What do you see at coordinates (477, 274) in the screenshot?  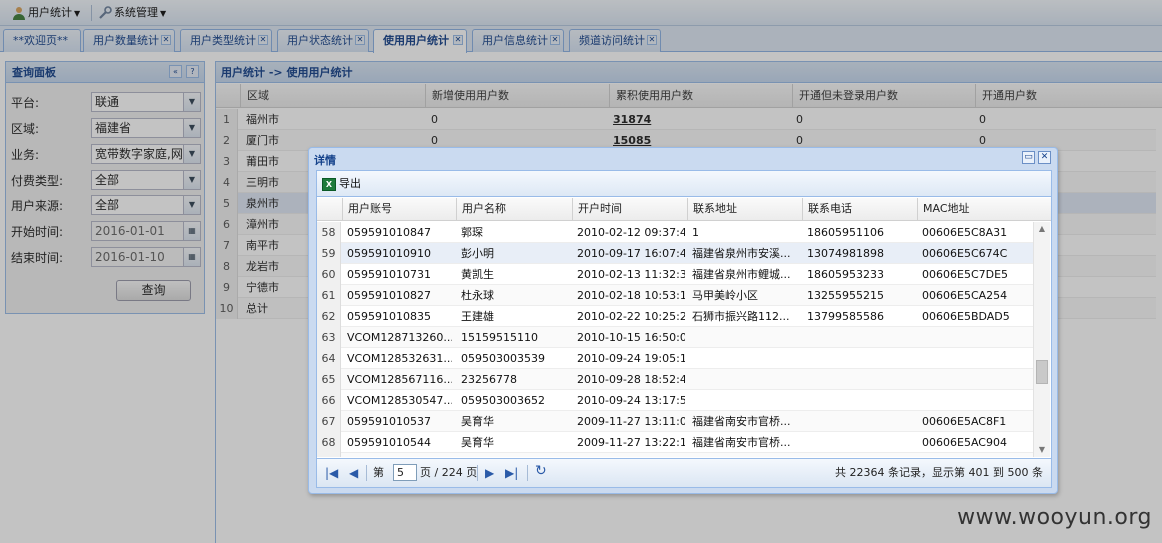 I see `cell-name: 黄凯生` at bounding box center [477, 274].